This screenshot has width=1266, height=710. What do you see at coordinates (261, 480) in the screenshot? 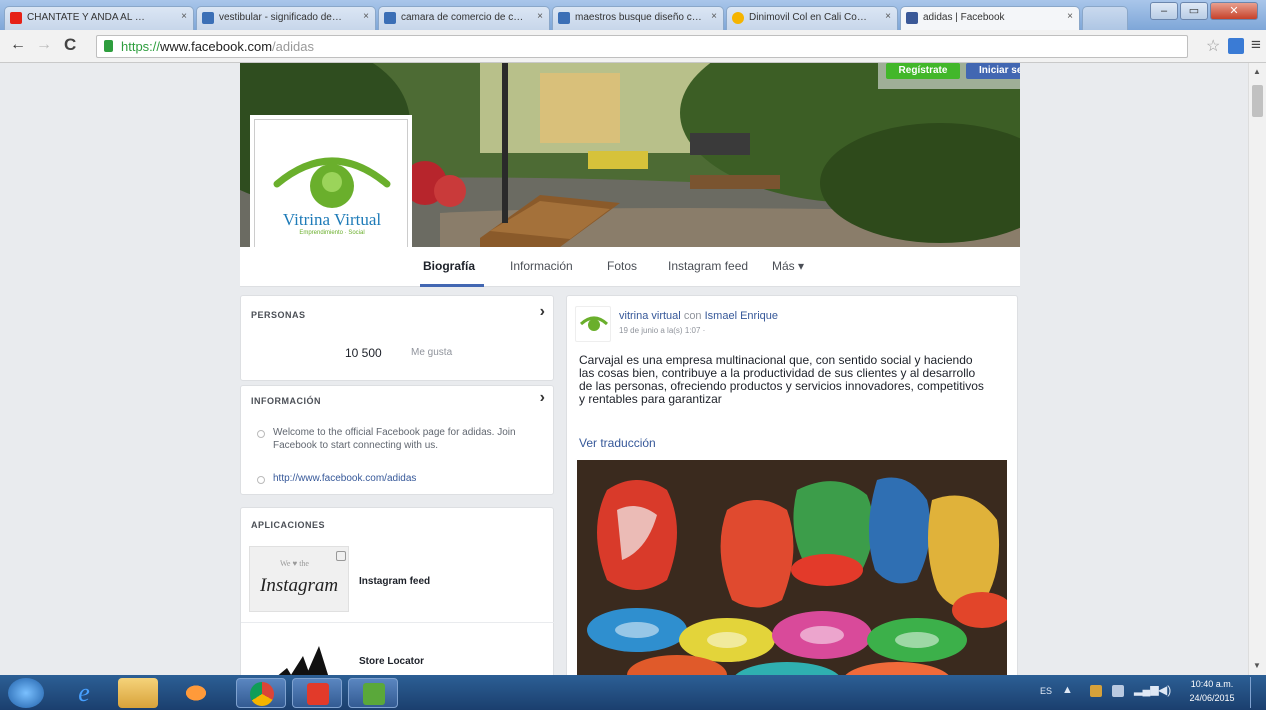
I see `globe-icon` at bounding box center [261, 480].